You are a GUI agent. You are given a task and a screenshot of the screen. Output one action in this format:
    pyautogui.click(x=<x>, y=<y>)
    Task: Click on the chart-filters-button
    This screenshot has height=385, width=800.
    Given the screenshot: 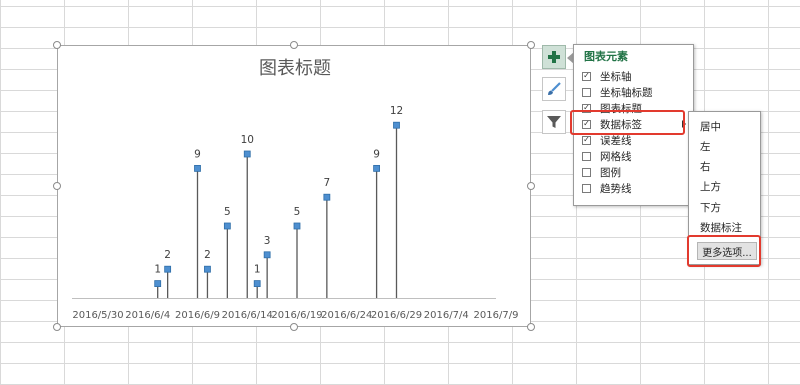 What is the action you would take?
    pyautogui.click(x=554, y=122)
    